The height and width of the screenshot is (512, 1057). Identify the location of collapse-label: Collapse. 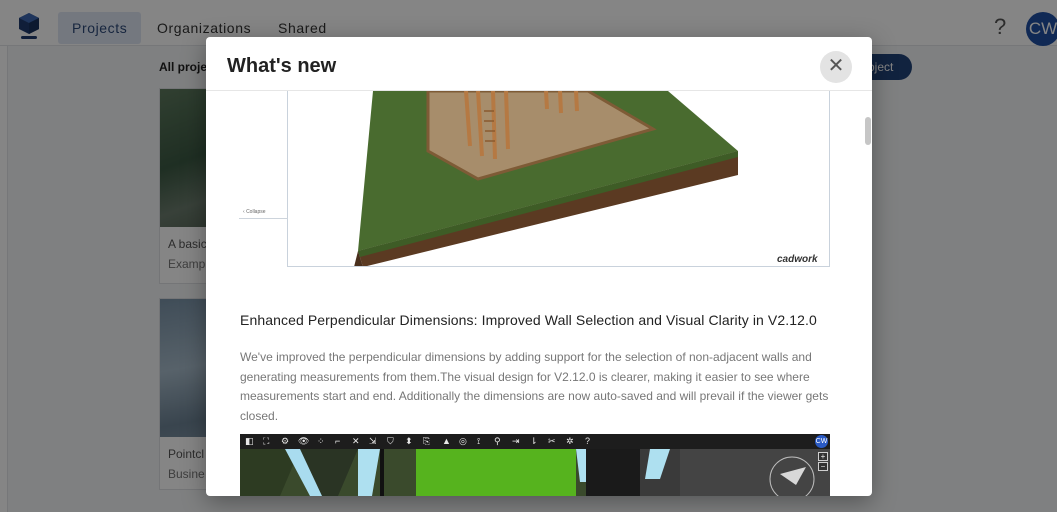
(256, 212).